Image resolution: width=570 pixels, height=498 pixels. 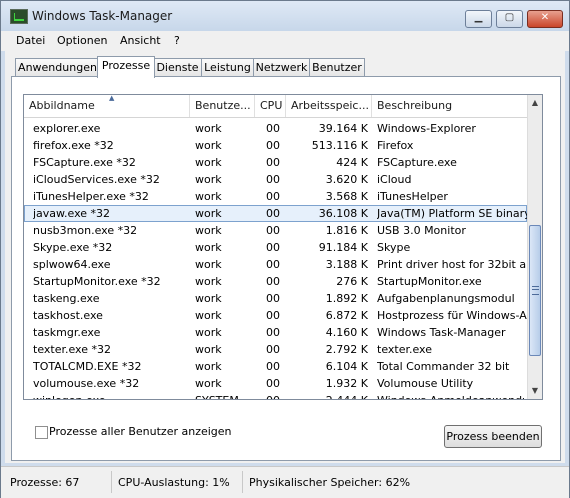 What do you see at coordinates (493, 436) in the screenshot?
I see `end-process-button: Prozess beenden` at bounding box center [493, 436].